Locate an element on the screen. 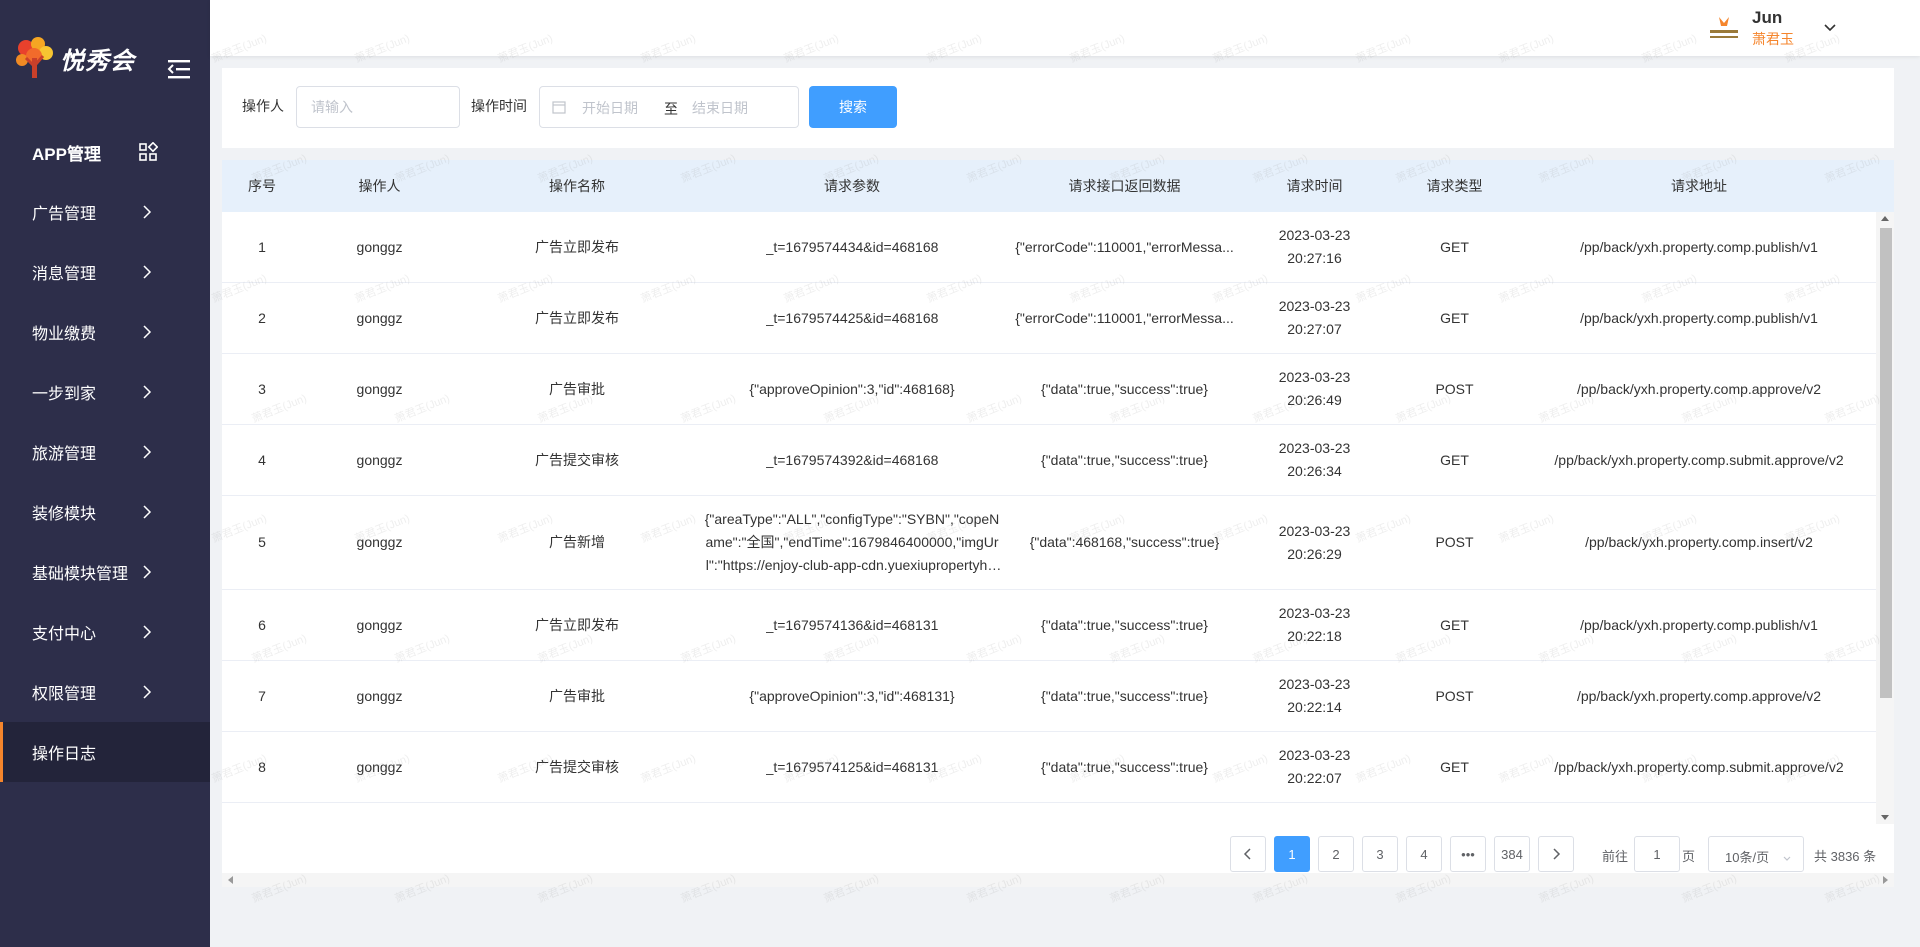 The image size is (1920, 947). cell-method-text: POST is located at coordinates (1454, 695).